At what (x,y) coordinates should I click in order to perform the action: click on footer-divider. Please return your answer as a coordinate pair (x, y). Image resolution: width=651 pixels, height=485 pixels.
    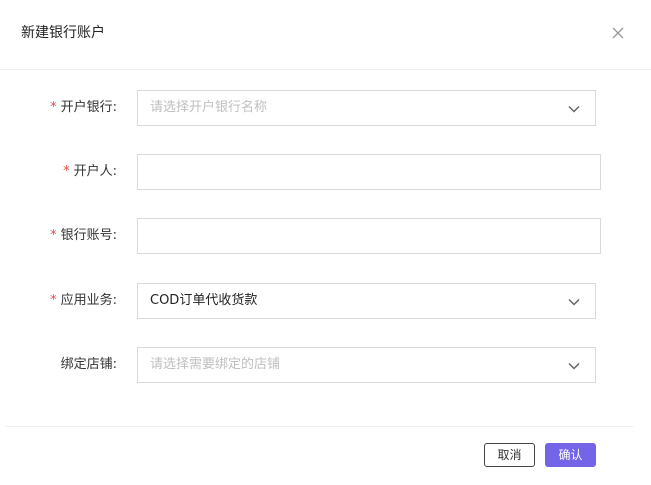
    Looking at the image, I should click on (319, 426).